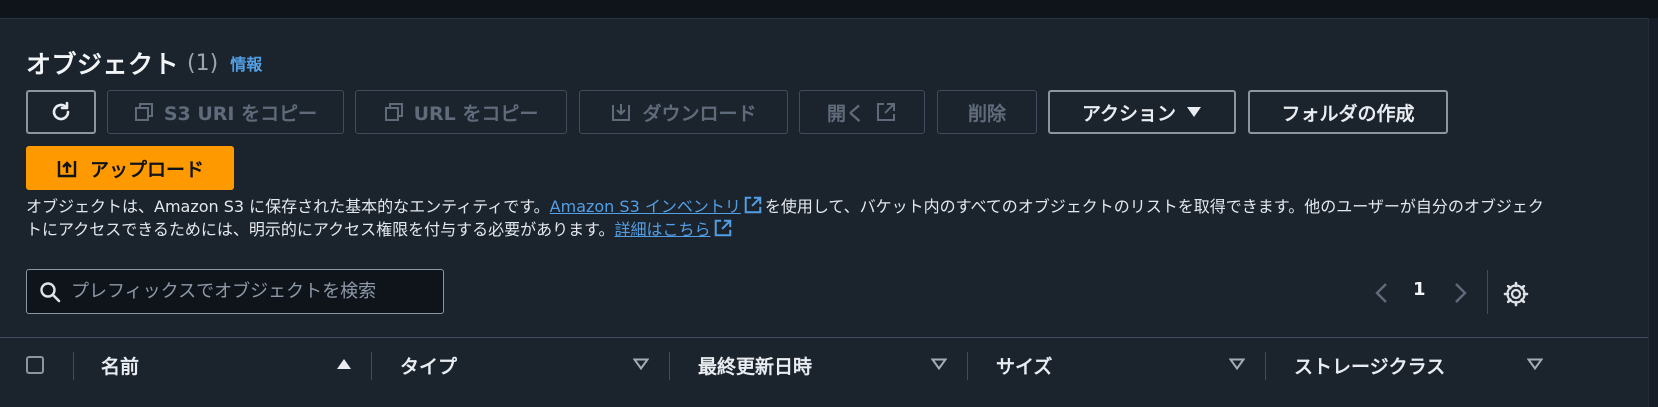 The width and height of the screenshot is (1658, 407). I want to click on current-page: 1, so click(1419, 289).